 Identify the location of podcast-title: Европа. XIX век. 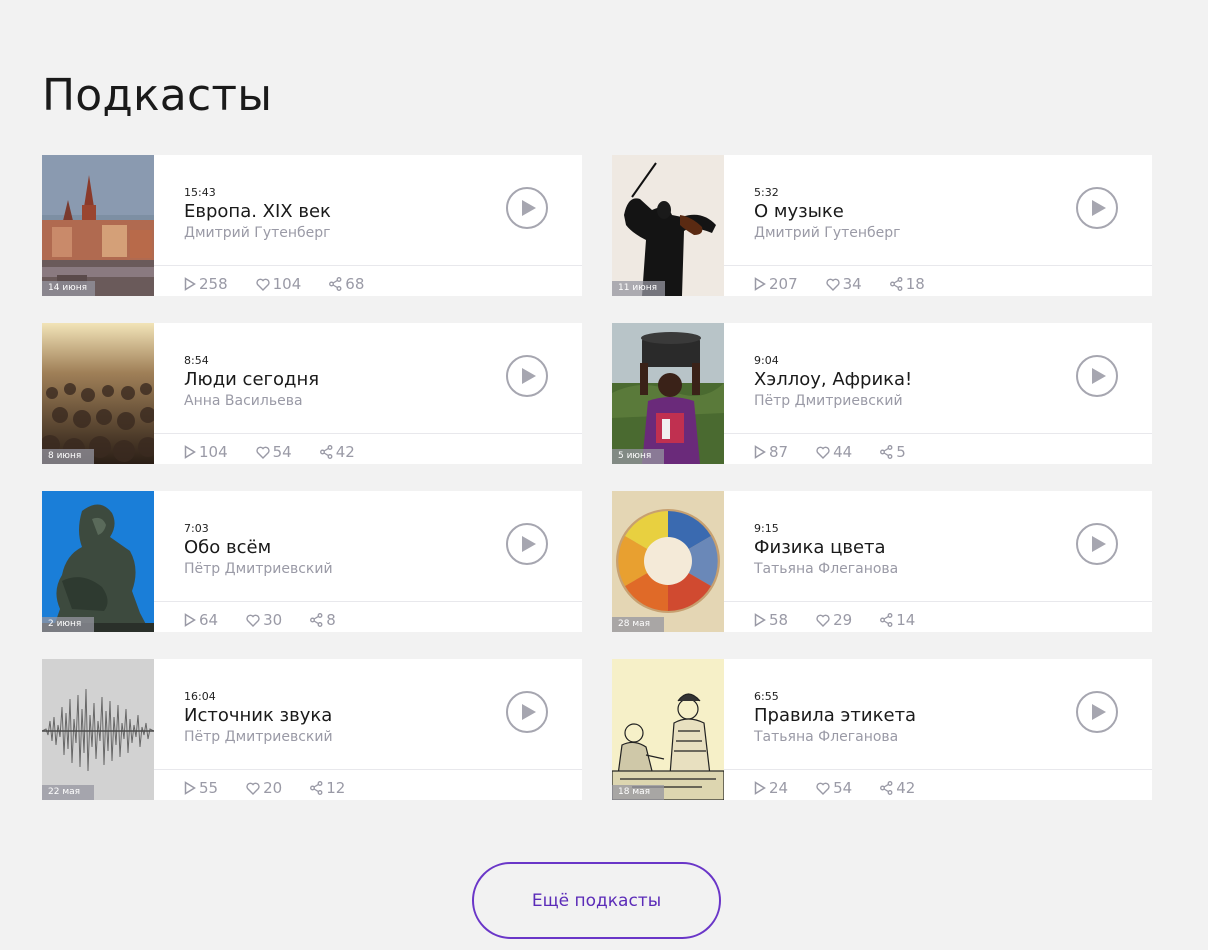
(257, 211).